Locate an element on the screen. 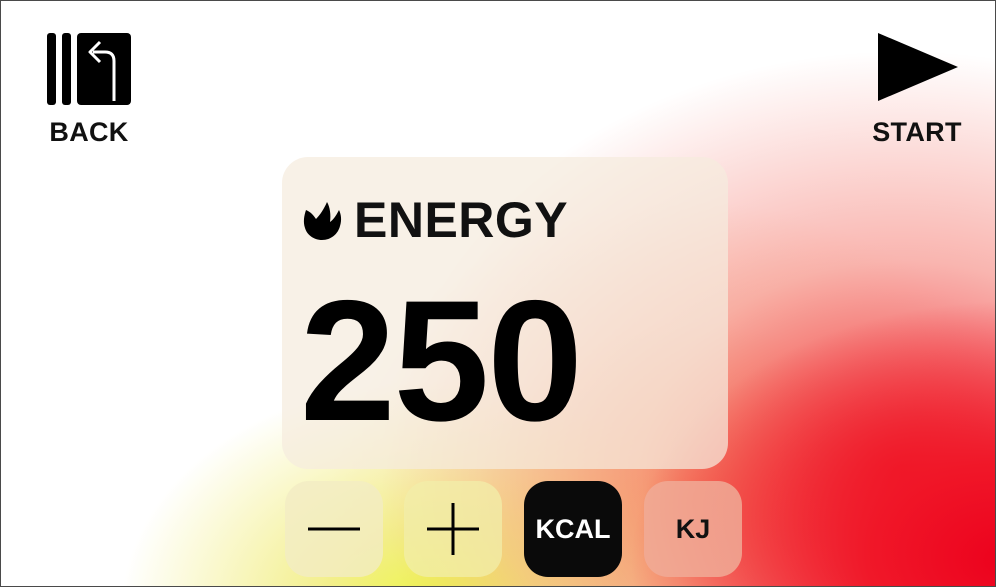  minus-icon is located at coordinates (334, 529).